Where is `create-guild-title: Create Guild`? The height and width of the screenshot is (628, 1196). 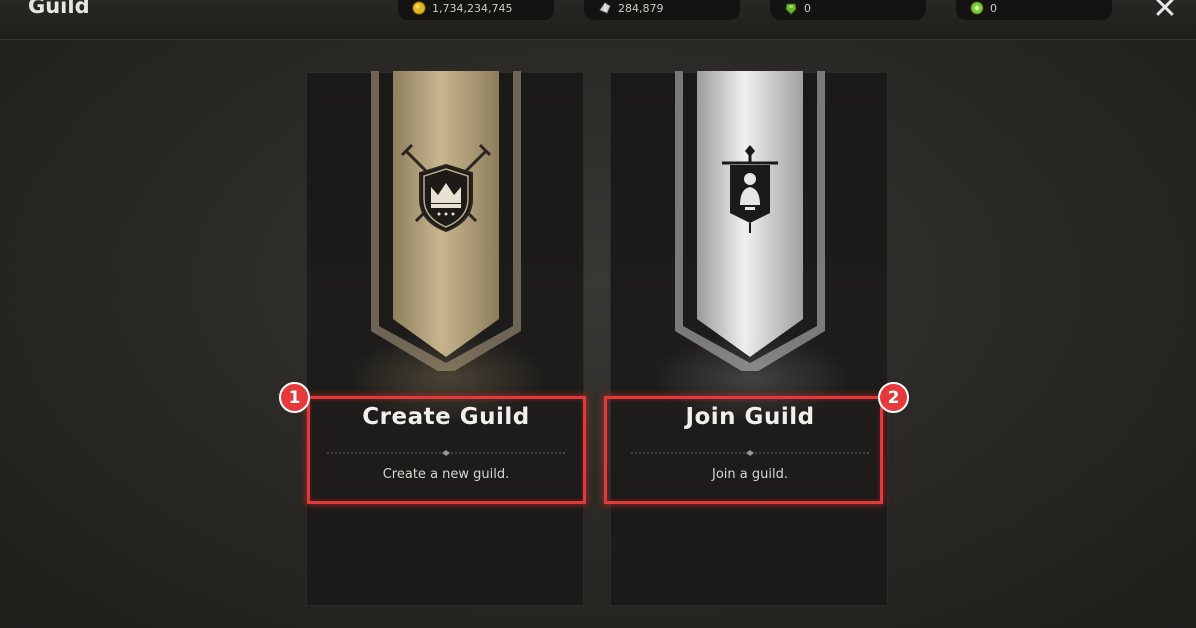 create-guild-title: Create Guild is located at coordinates (446, 417).